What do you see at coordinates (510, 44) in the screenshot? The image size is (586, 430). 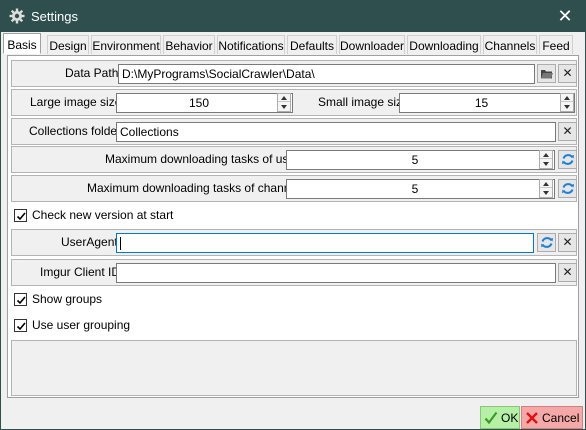 I see `tab-channels: Channels` at bounding box center [510, 44].